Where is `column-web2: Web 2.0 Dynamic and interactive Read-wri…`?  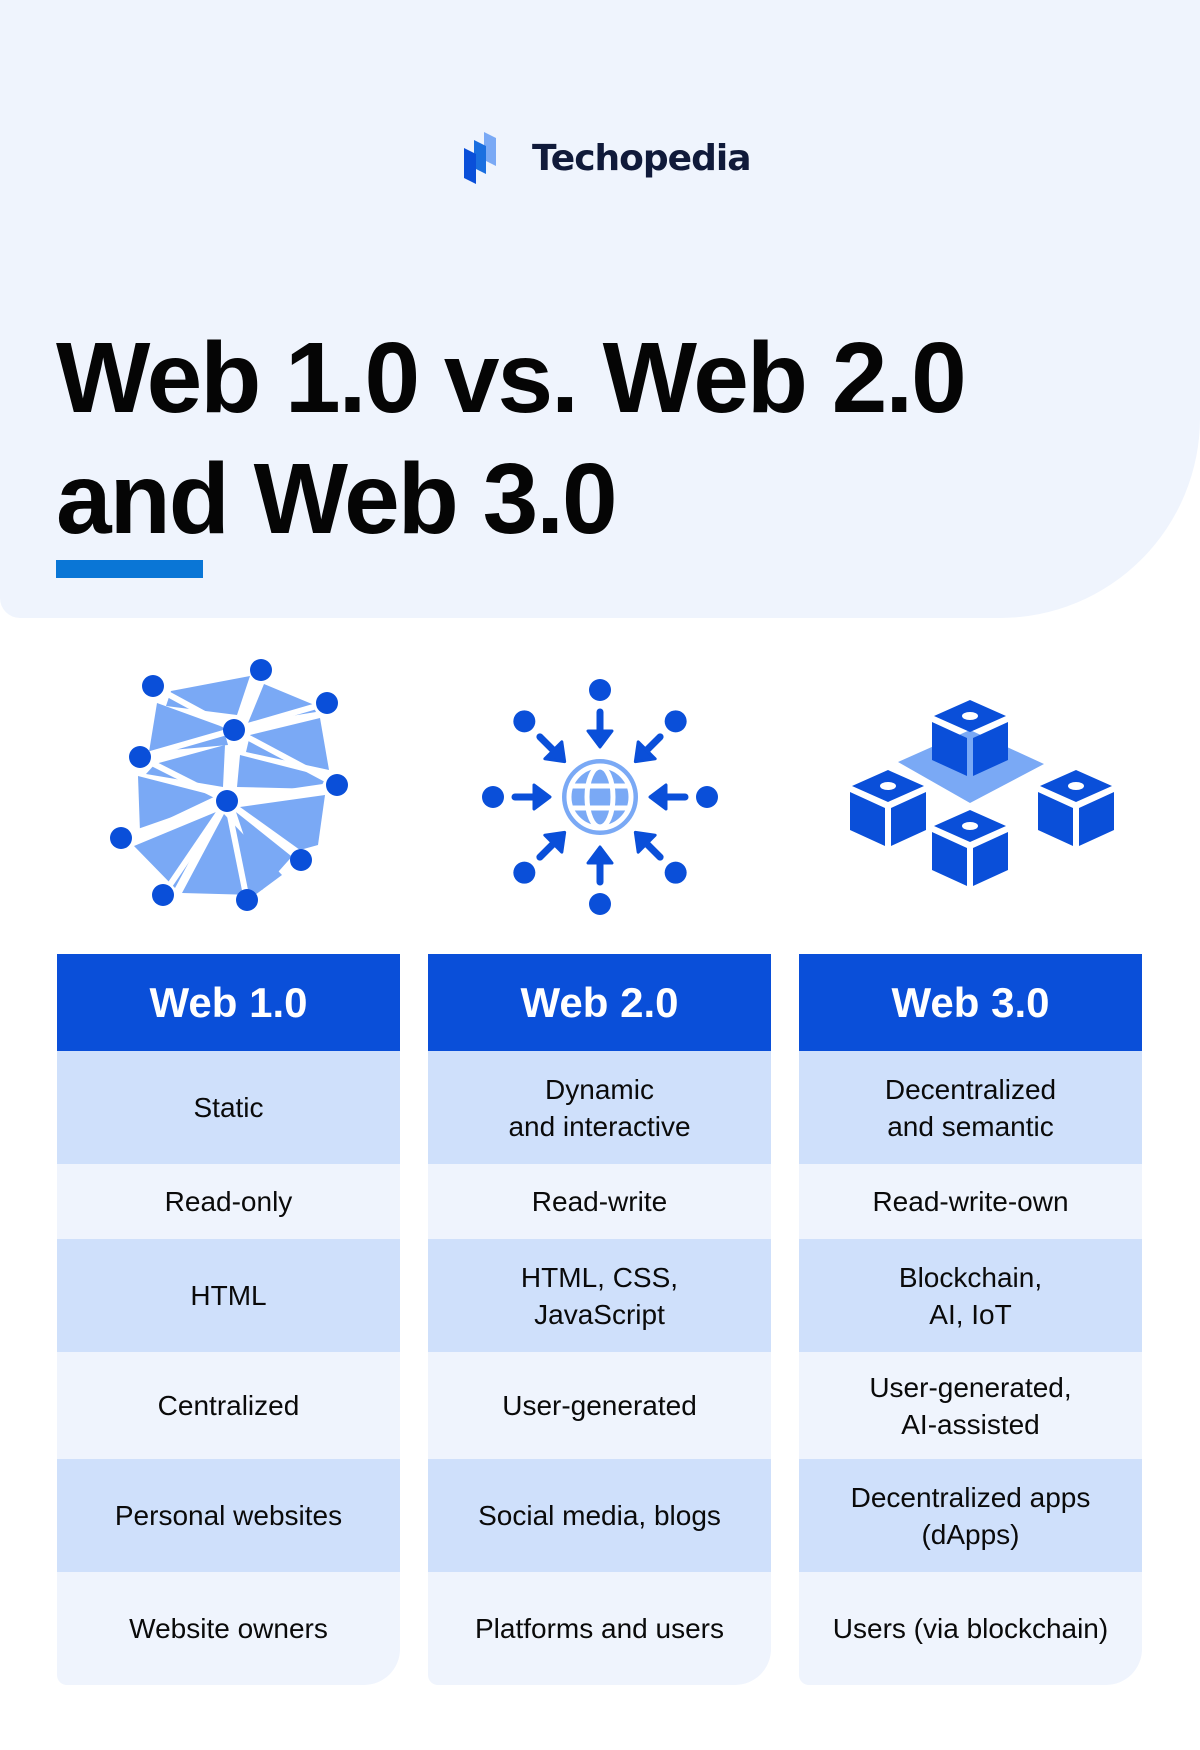
column-web2: Web 2.0 Dynamic and interactive Read-wri… is located at coordinates (599, 1319).